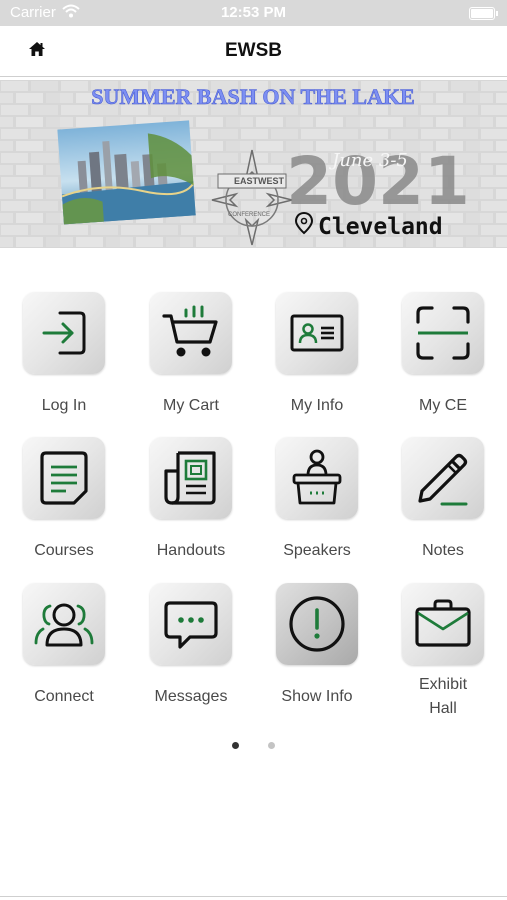  I want to click on tile-label: Log In, so click(64, 405).